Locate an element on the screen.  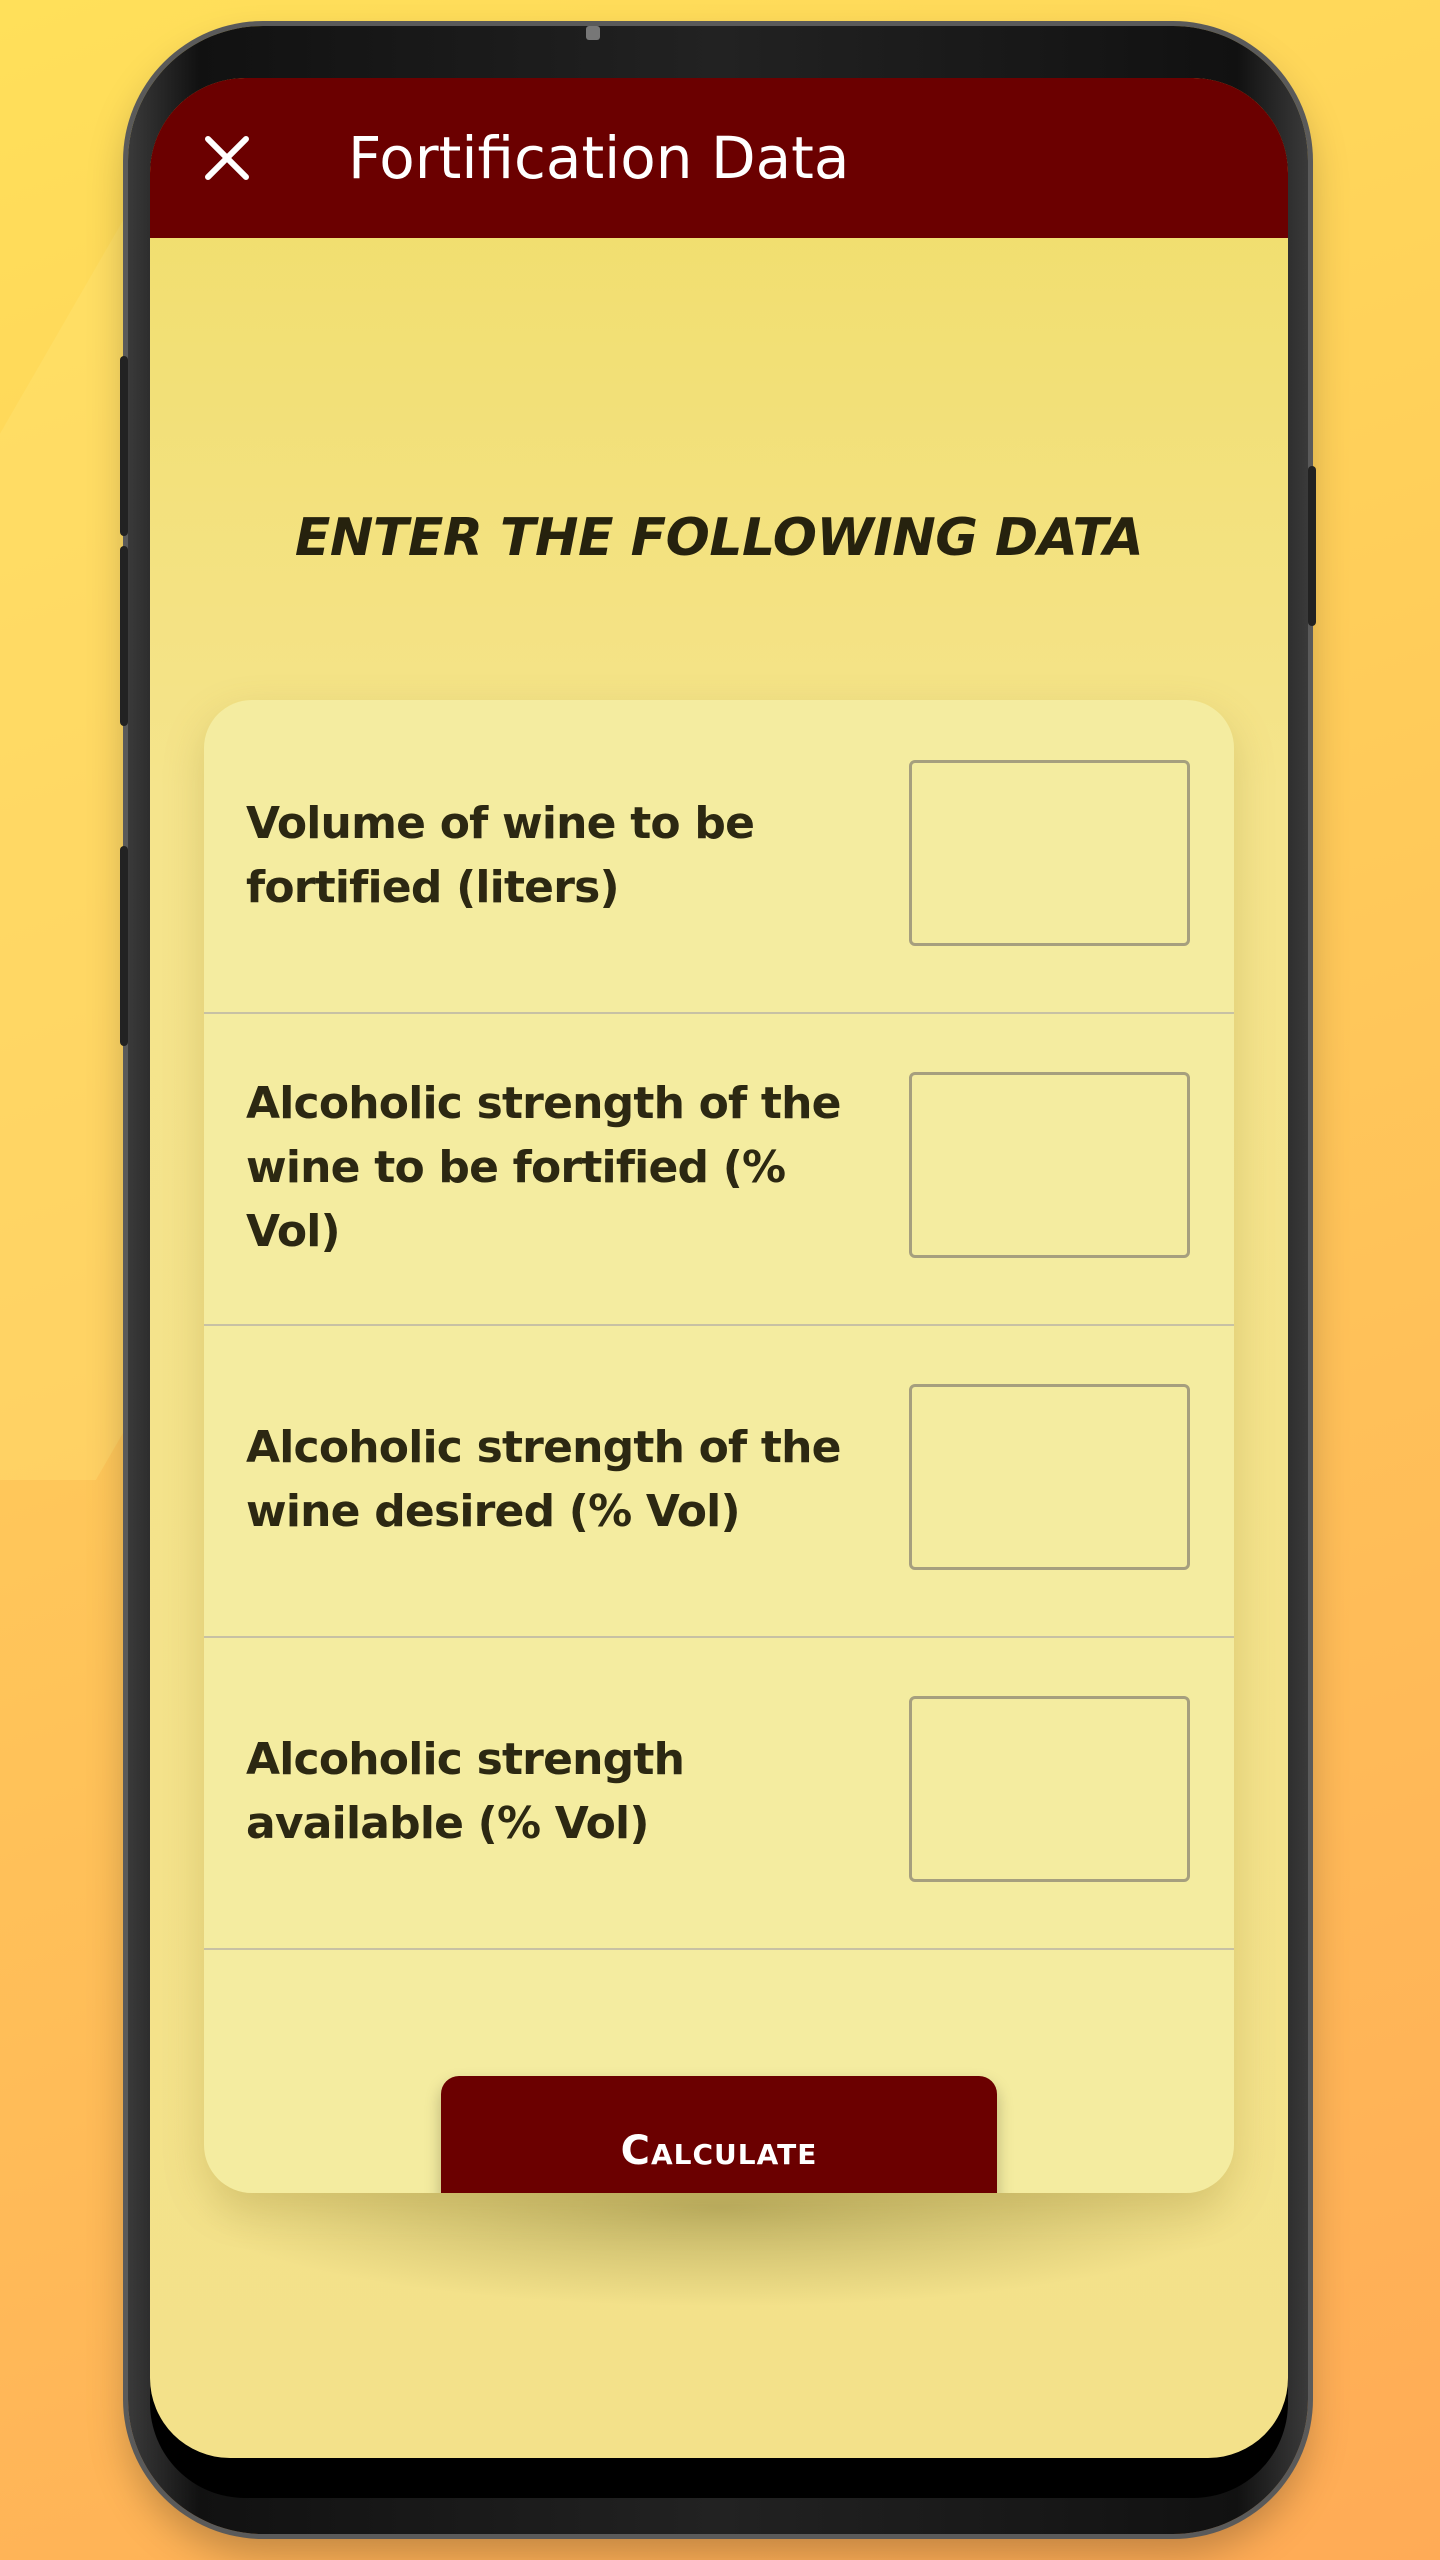
desired-strength-input is located at coordinates (1049, 1477).